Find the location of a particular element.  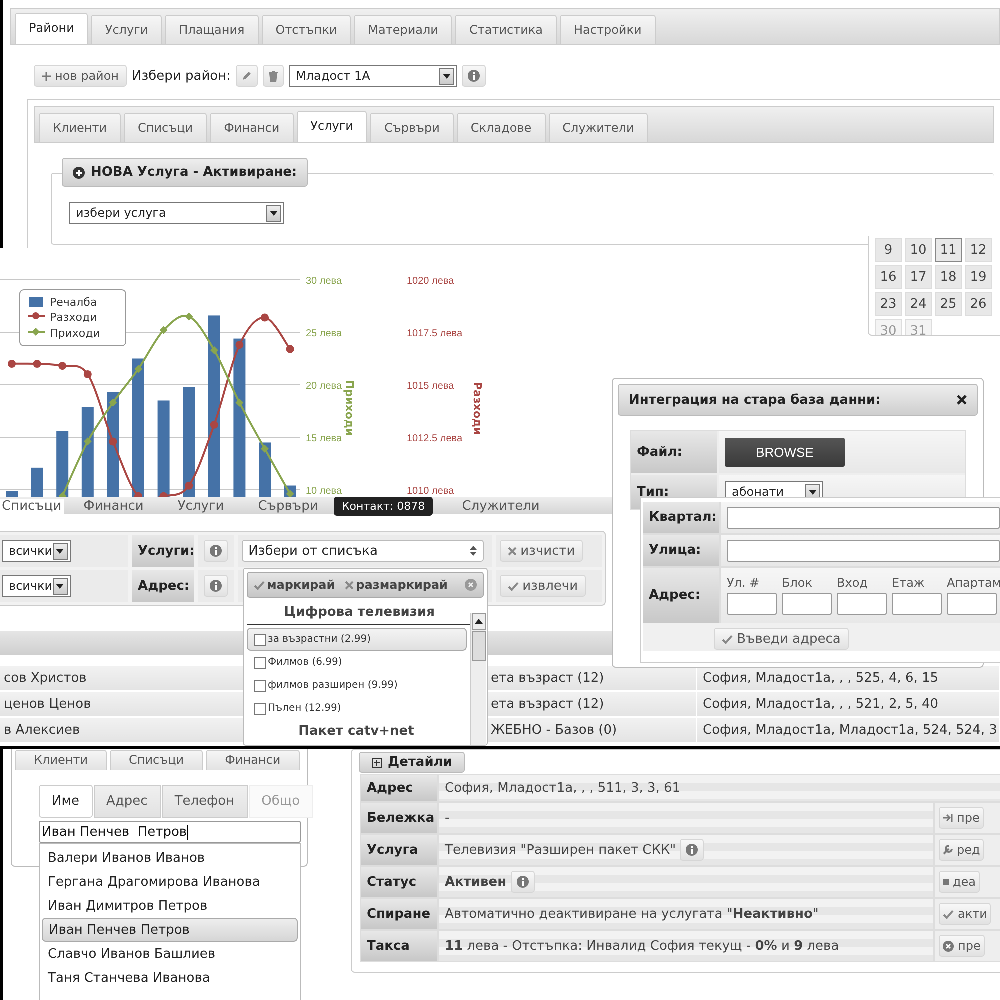

suggestion-item: Гергана Драгомирова Иванова is located at coordinates (170, 882).